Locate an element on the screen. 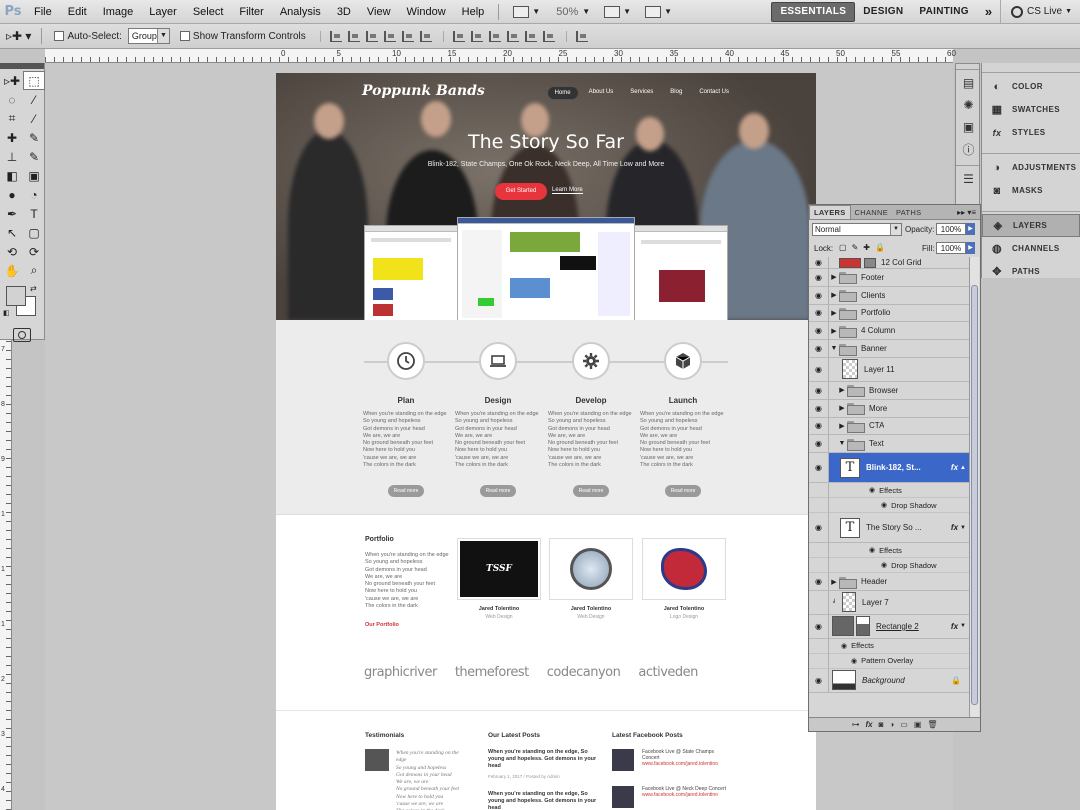 The width and height of the screenshot is (1080, 810). add-style-icon: fx is located at coordinates (868, 724).